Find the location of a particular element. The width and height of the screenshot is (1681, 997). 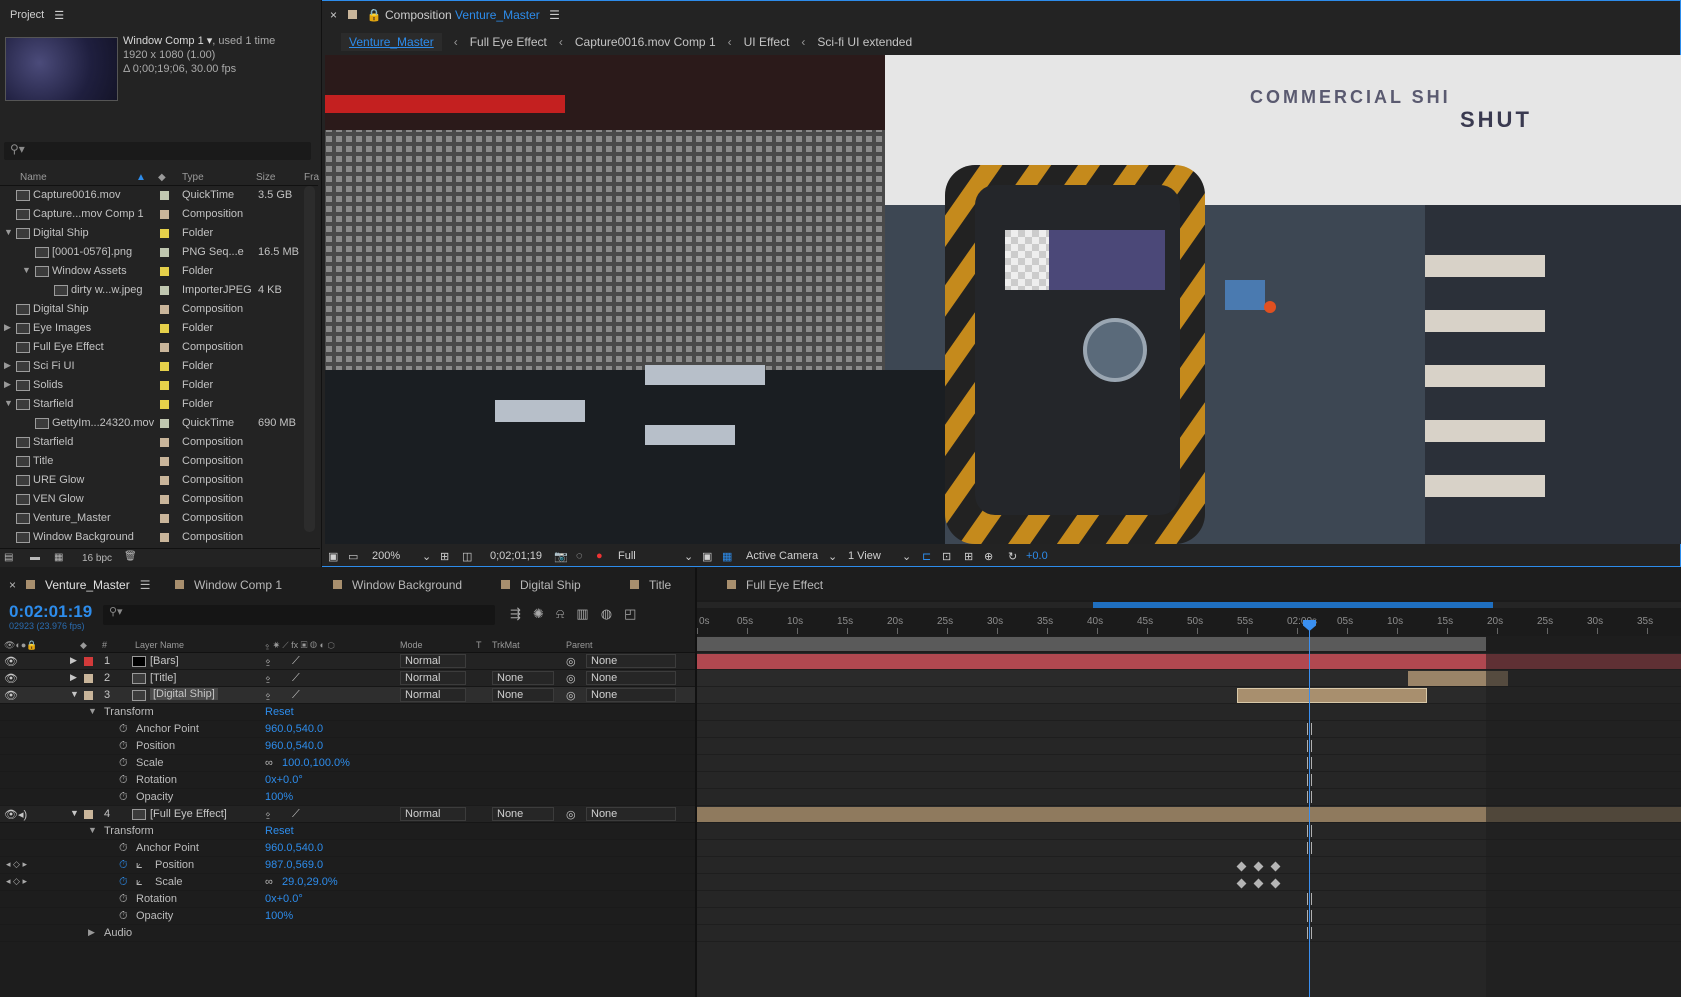

monitor-icon: ▭ is located at coordinates (353, 556).